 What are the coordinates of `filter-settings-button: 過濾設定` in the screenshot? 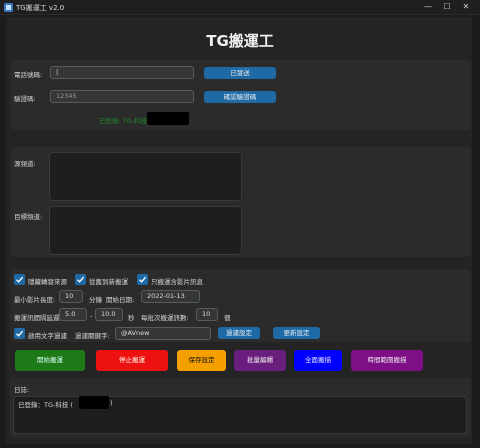 It's located at (239, 333).